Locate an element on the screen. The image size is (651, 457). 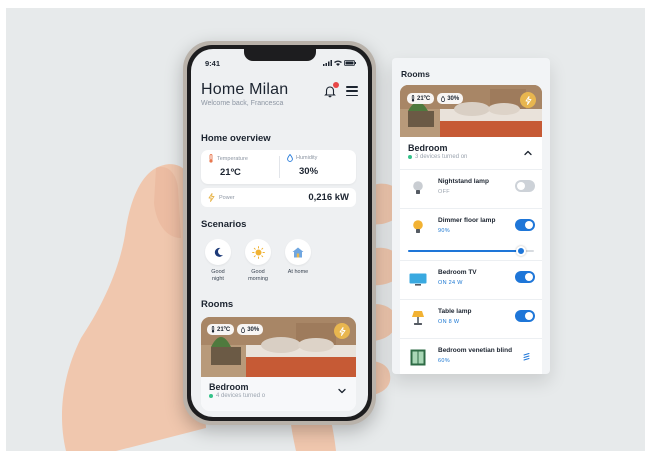
battery-icon is located at coordinates (350, 63).